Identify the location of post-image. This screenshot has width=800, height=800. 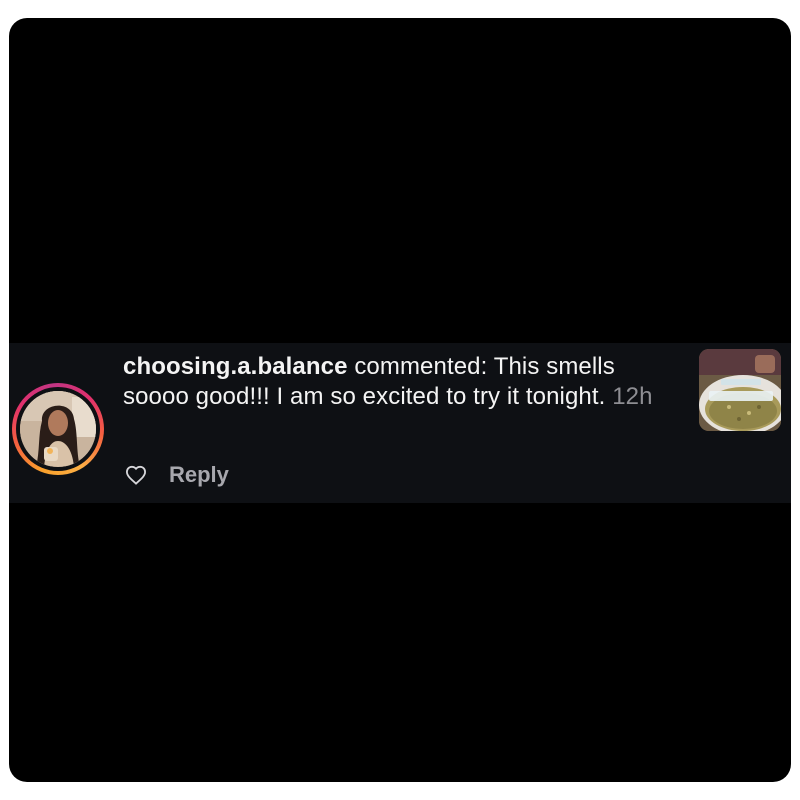
(740, 390).